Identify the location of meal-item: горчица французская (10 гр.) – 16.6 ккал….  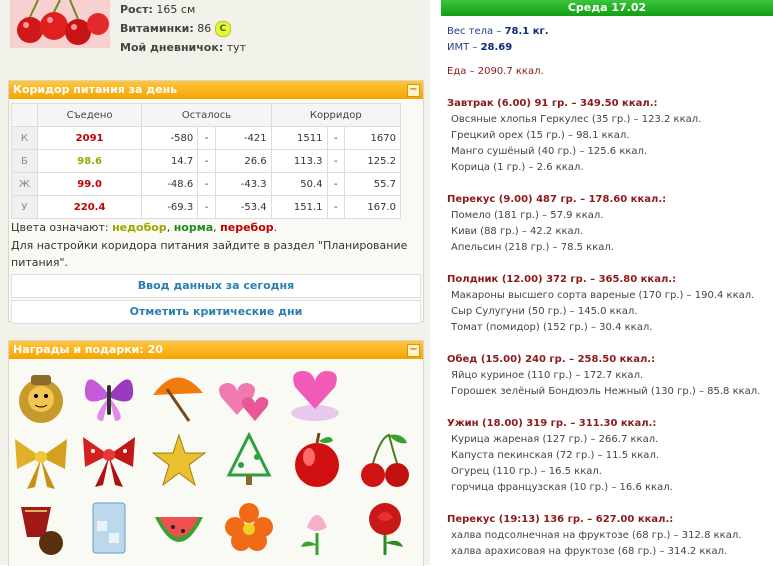
(562, 487).